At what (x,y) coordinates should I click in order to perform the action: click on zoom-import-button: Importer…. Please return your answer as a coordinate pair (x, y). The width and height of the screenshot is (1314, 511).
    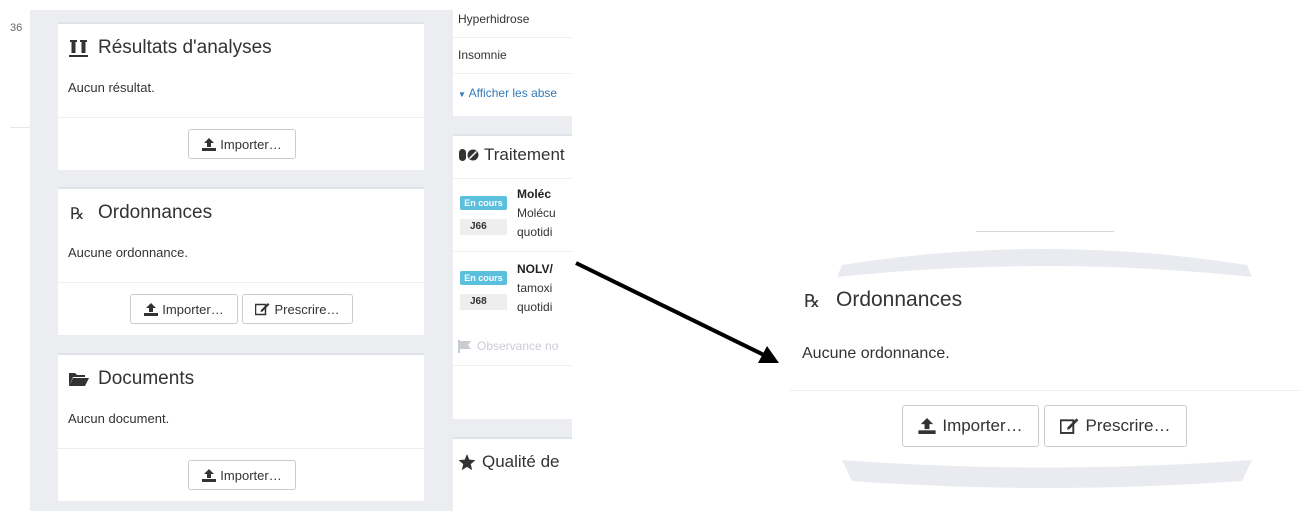
    Looking at the image, I should click on (970, 426).